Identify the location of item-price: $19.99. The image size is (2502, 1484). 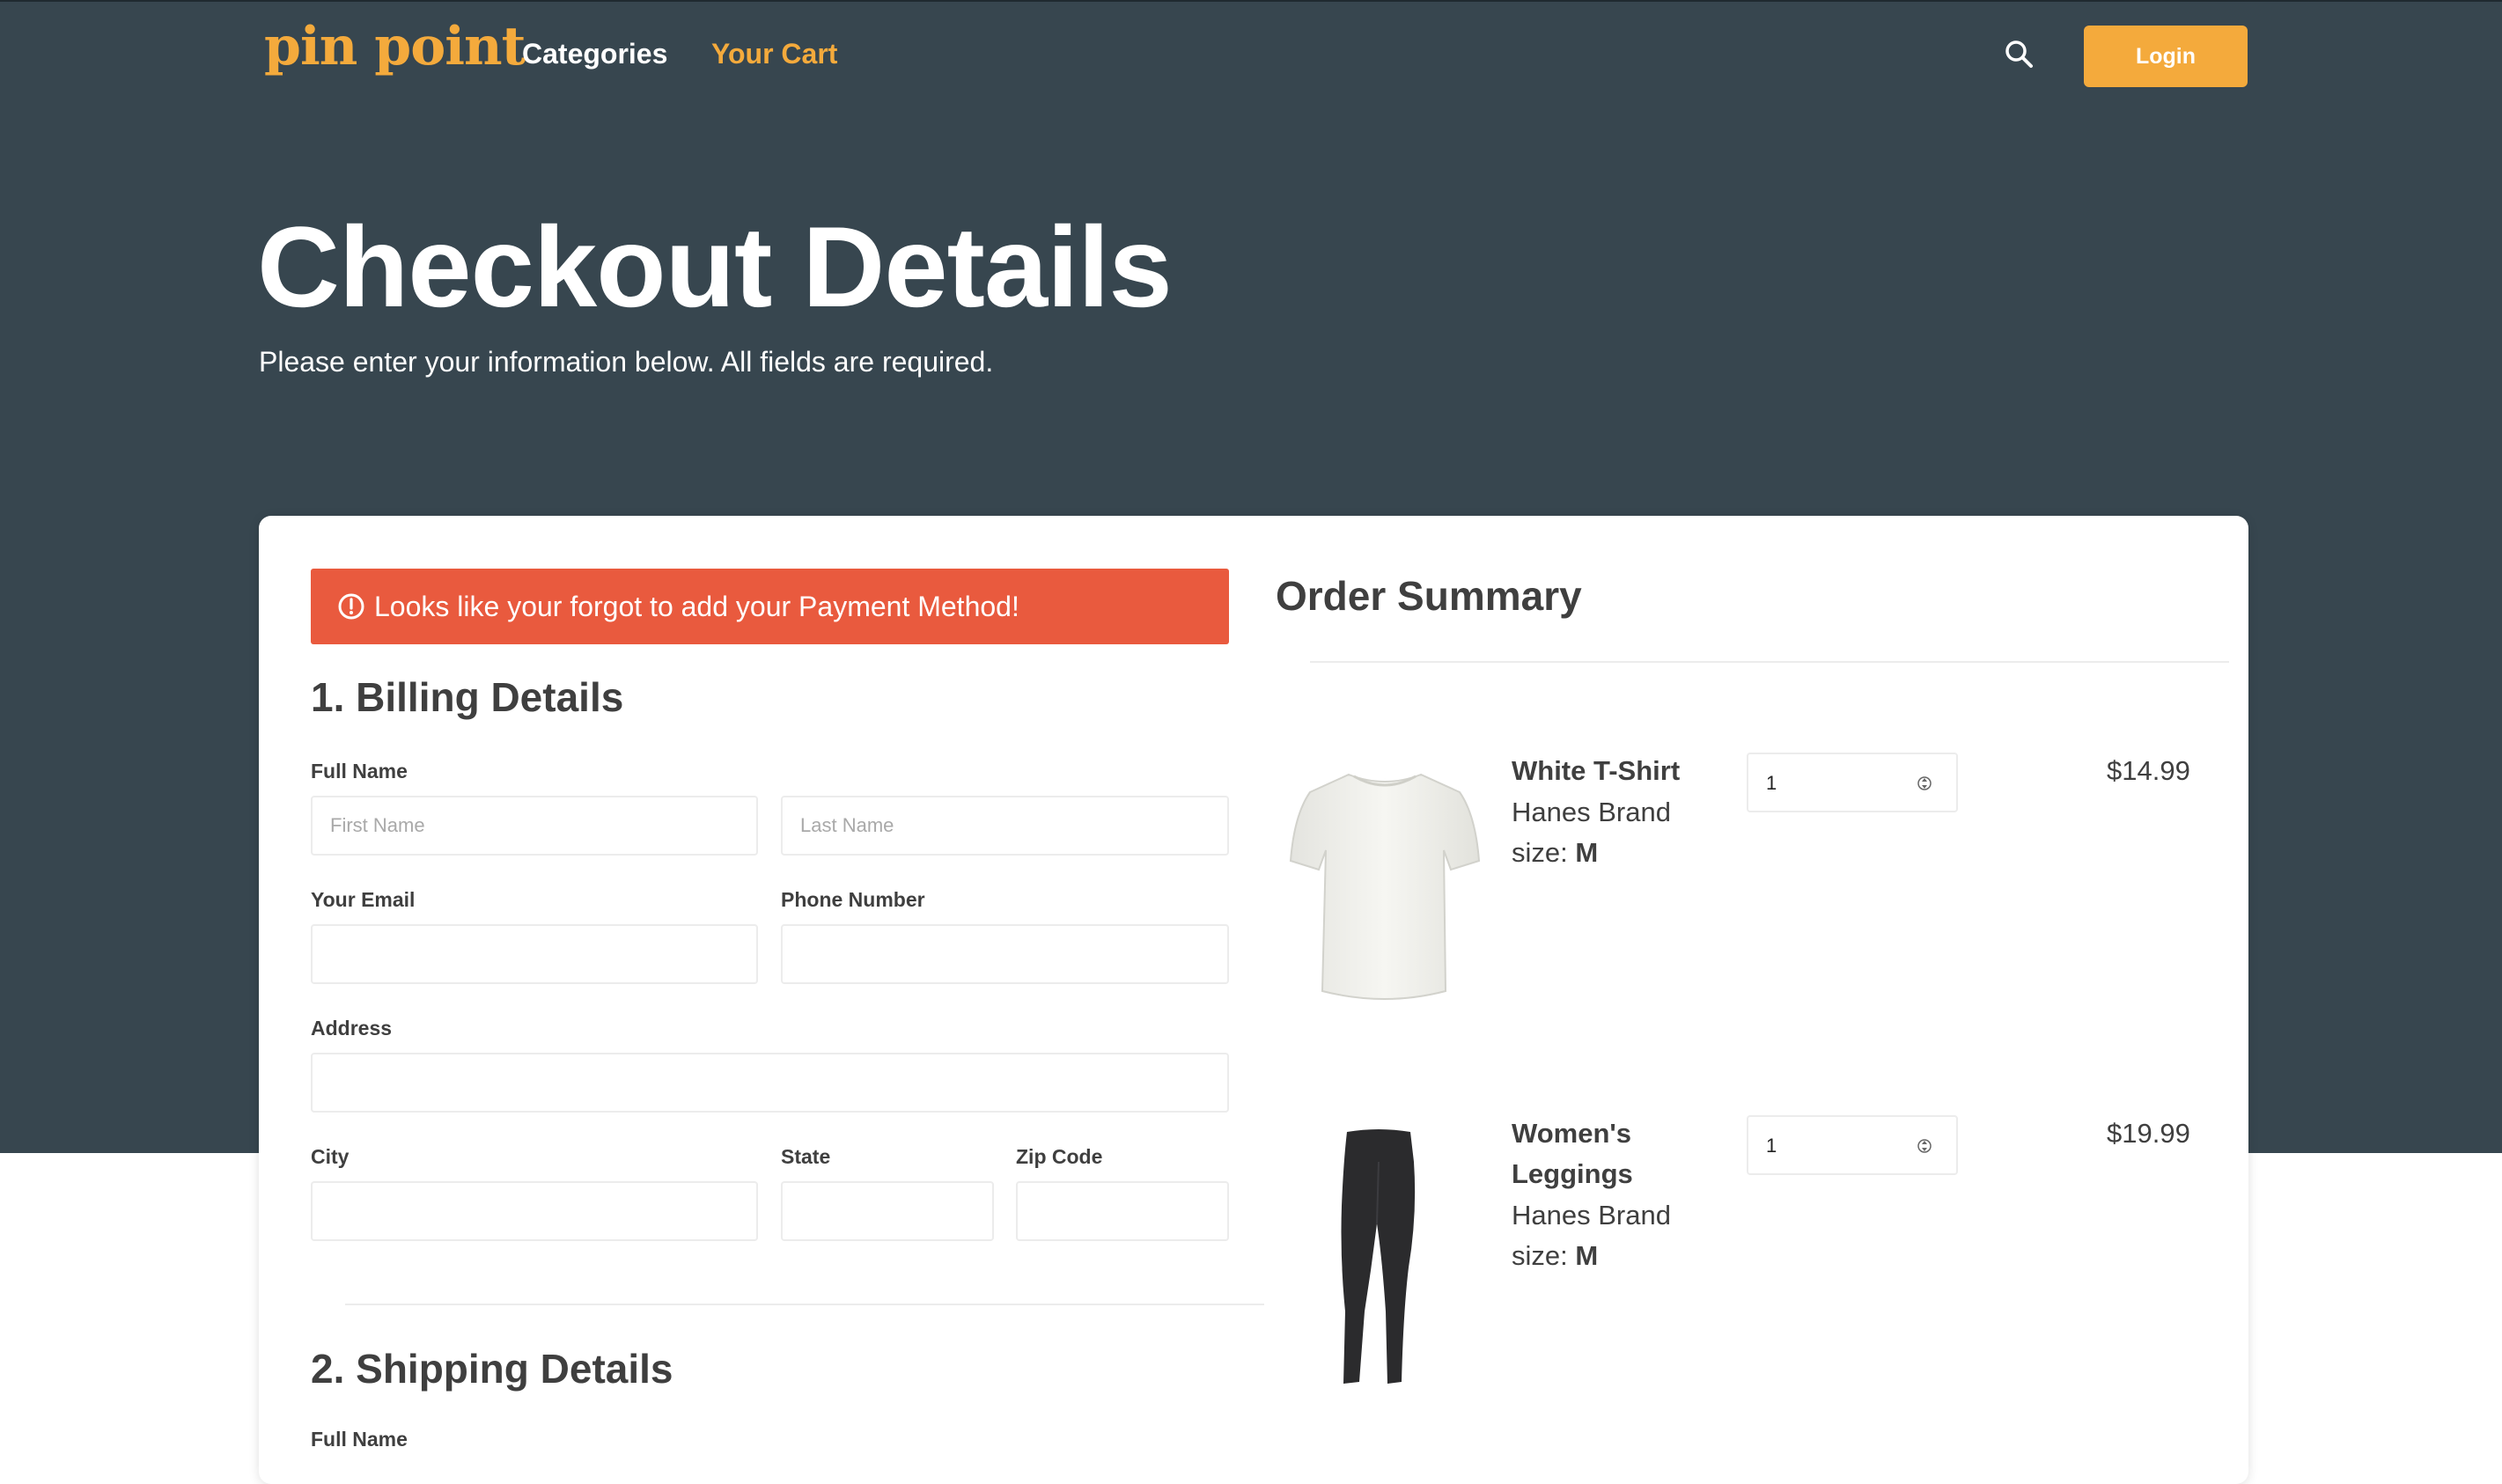
(2148, 1133).